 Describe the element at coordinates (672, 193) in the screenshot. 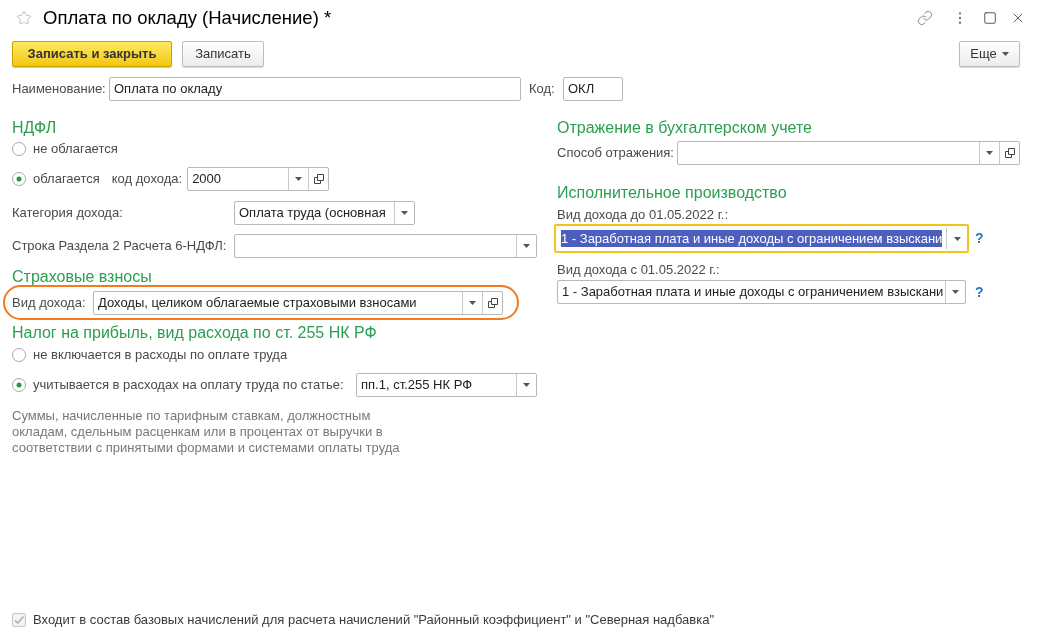

I see `section-title: Исполнительное производство` at that location.